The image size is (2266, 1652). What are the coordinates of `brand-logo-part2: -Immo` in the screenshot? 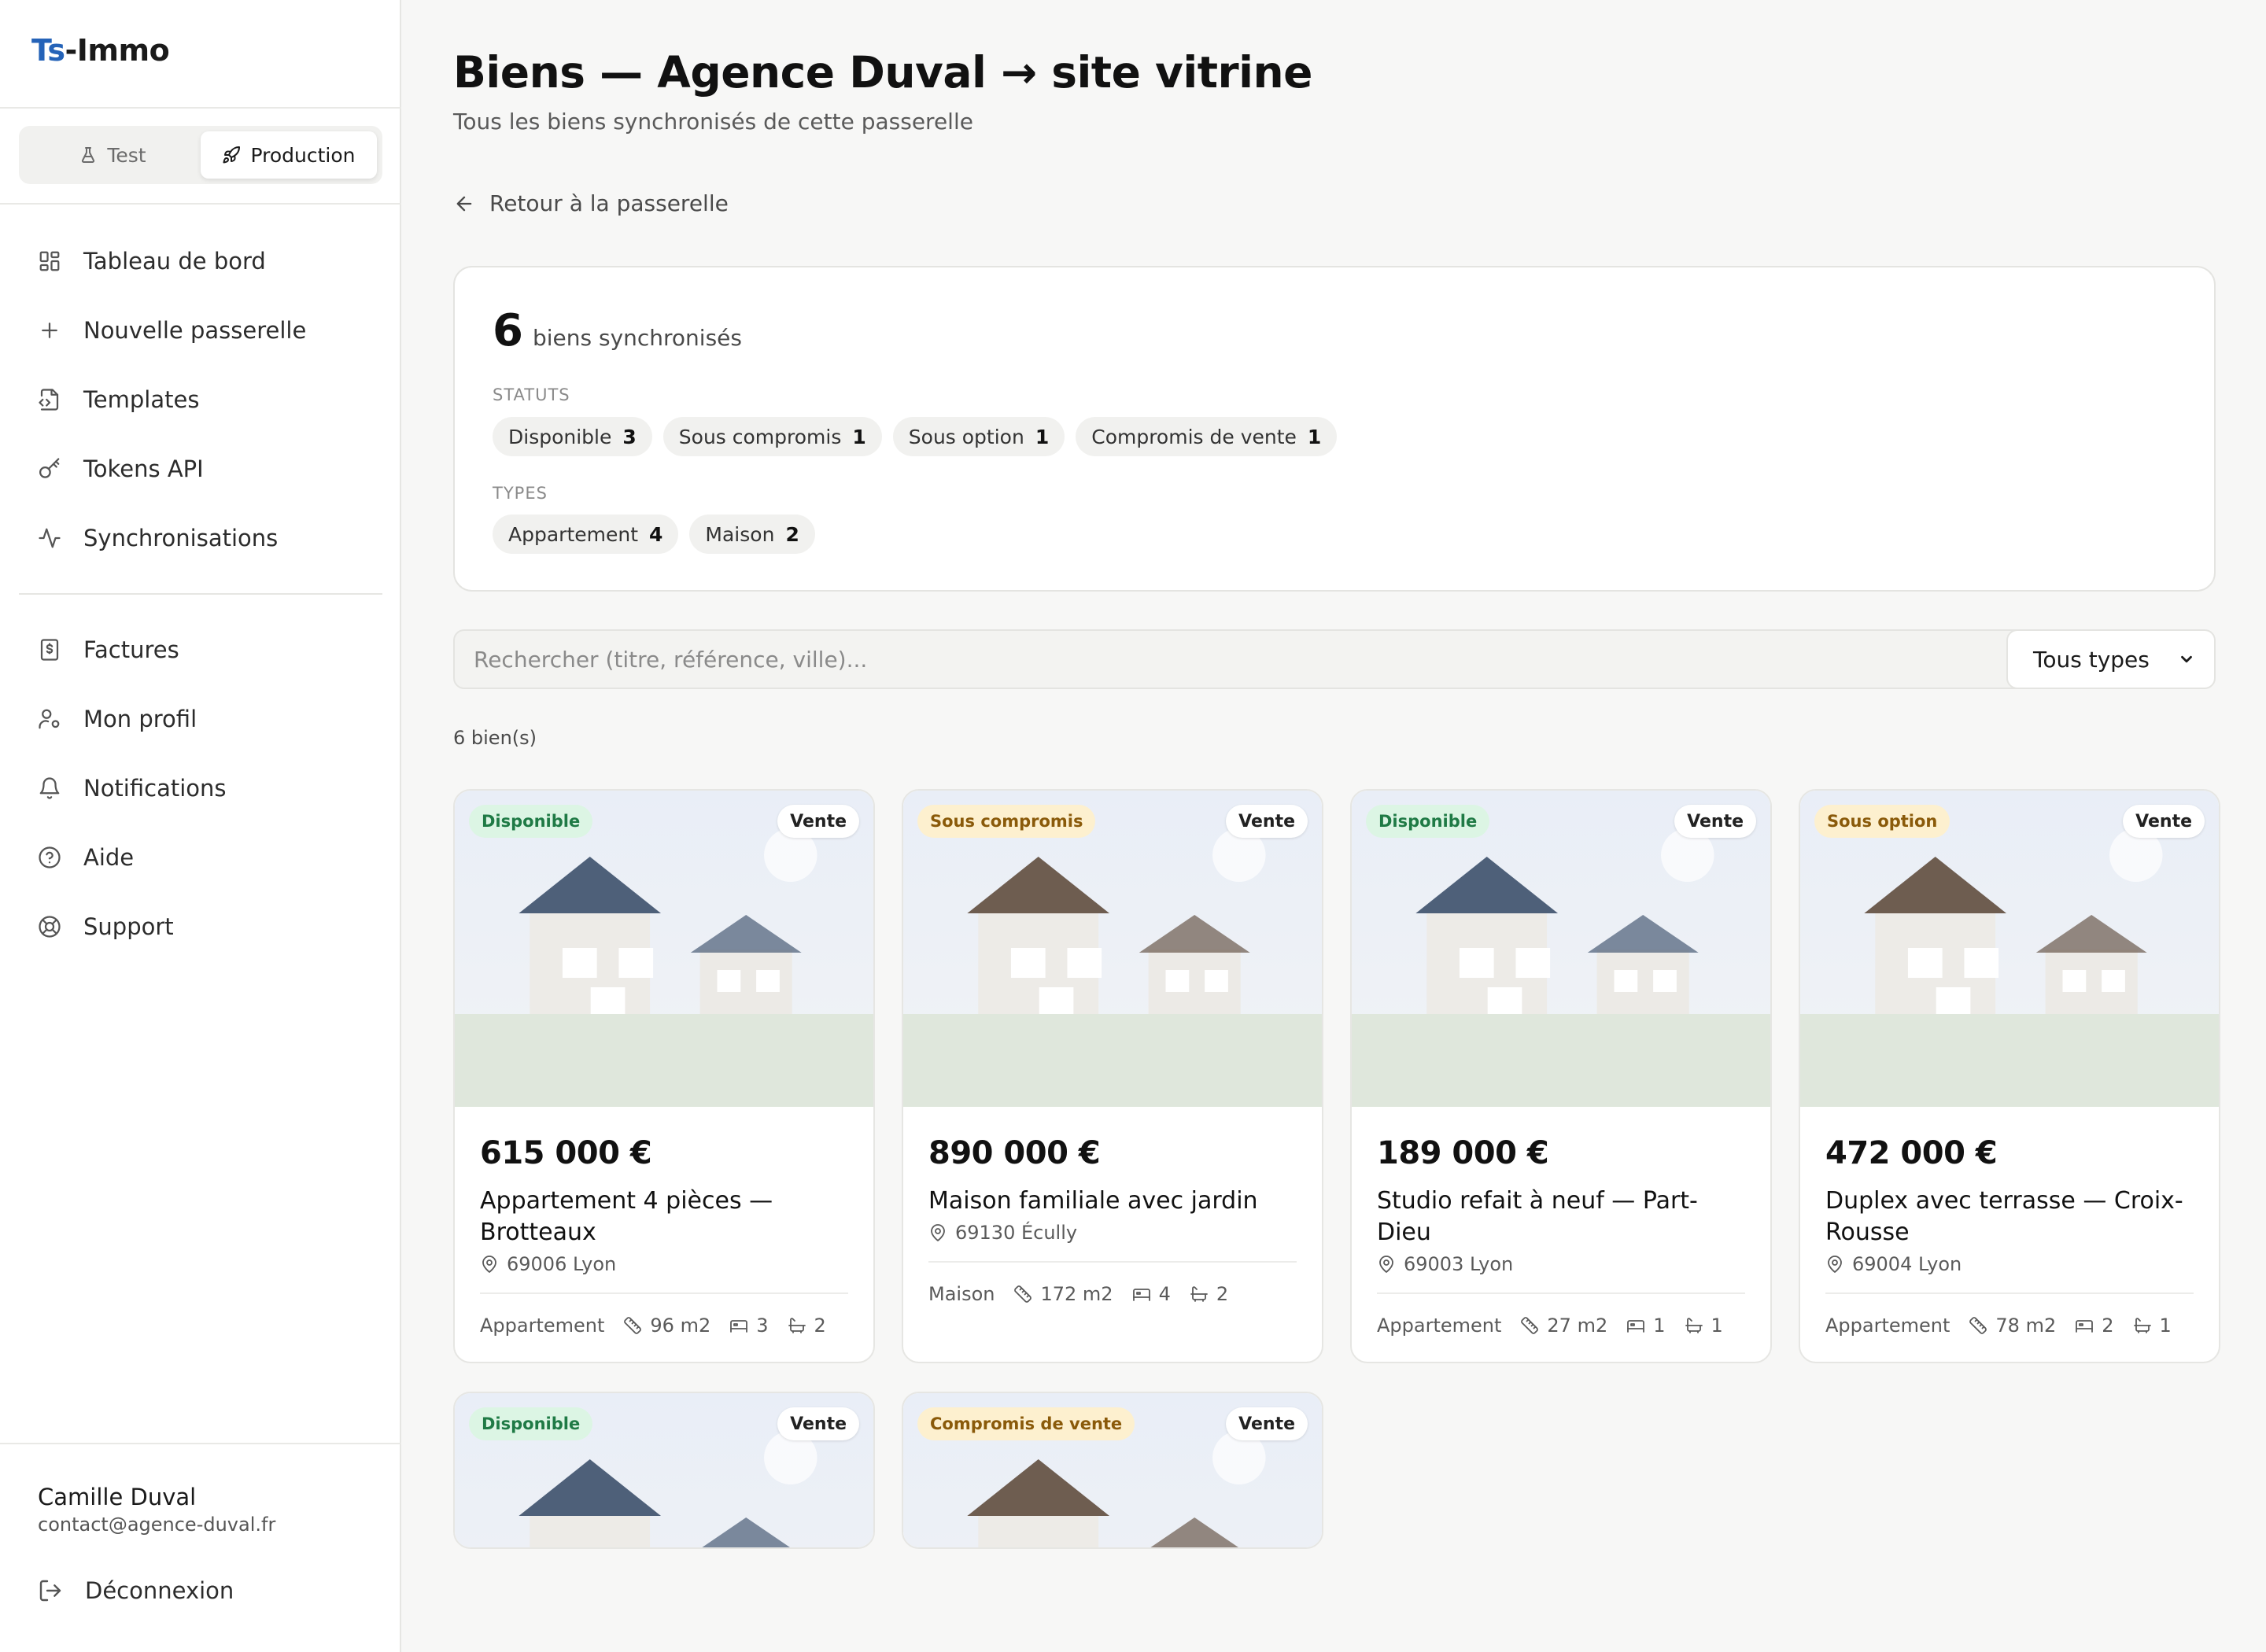 It's located at (117, 50).